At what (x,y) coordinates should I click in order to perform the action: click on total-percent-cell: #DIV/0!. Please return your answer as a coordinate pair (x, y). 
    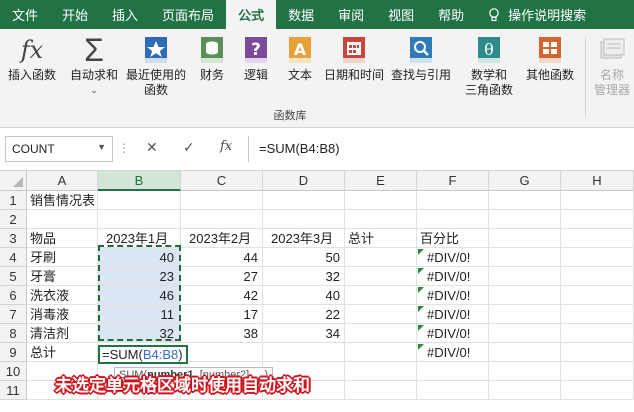
    Looking at the image, I should click on (453, 352).